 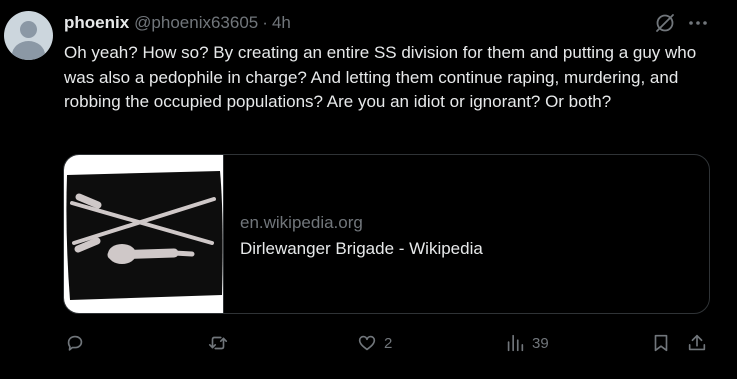 I want to click on bookmark-icon, so click(x=661, y=343).